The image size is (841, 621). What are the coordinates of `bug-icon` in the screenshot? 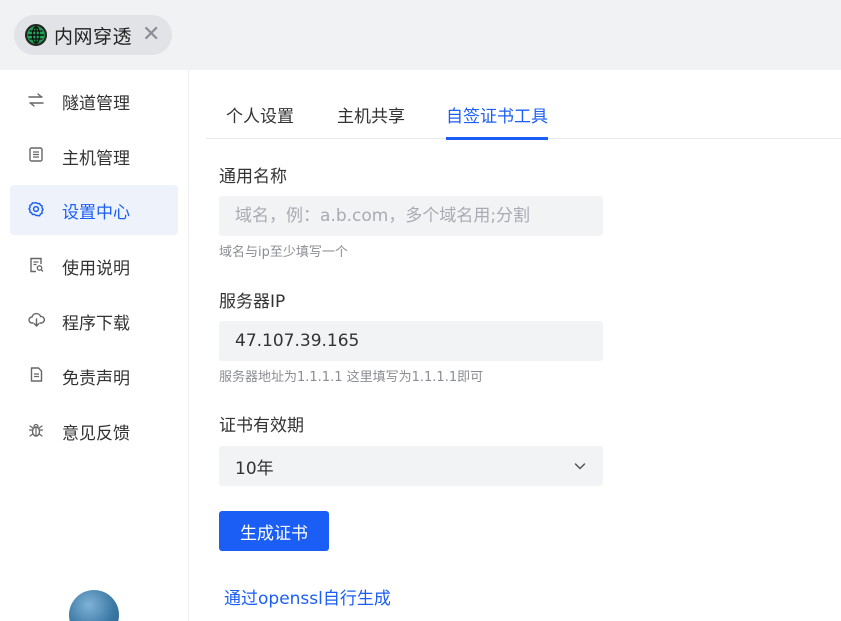 It's located at (36, 431).